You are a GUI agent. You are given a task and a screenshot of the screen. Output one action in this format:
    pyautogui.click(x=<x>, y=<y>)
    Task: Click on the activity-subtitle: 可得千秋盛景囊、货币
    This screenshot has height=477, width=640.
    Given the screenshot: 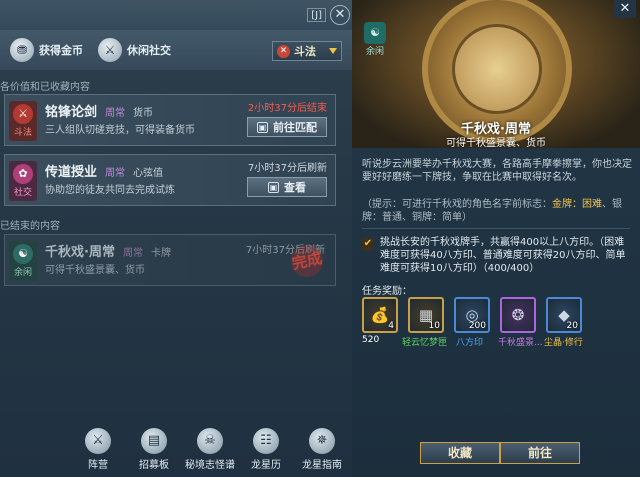 What is the action you would take?
    pyautogui.click(x=496, y=143)
    